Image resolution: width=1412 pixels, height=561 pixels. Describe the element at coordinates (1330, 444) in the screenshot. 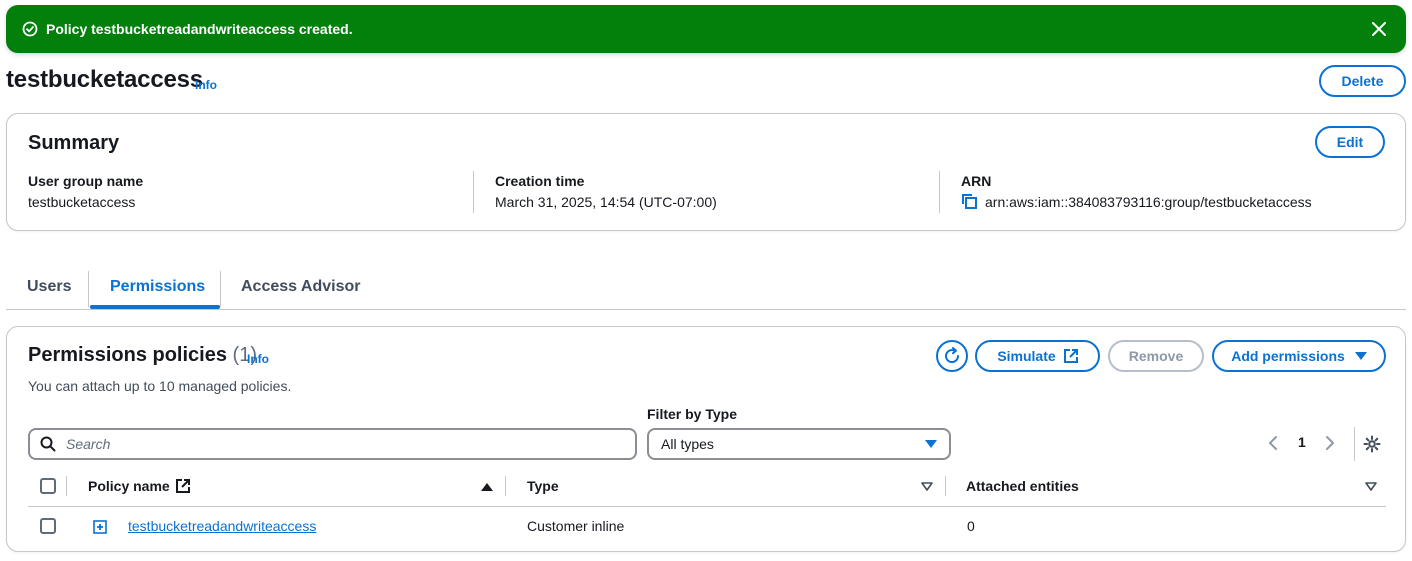

I see `chevron-right-icon` at that location.